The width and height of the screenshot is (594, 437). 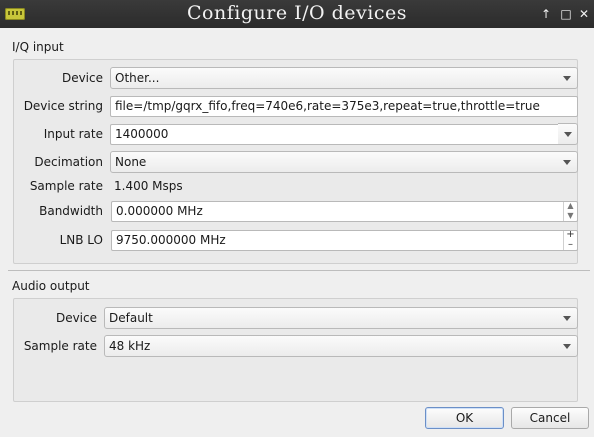 I want to click on window-title: Configure I/O devices, so click(x=297, y=13).